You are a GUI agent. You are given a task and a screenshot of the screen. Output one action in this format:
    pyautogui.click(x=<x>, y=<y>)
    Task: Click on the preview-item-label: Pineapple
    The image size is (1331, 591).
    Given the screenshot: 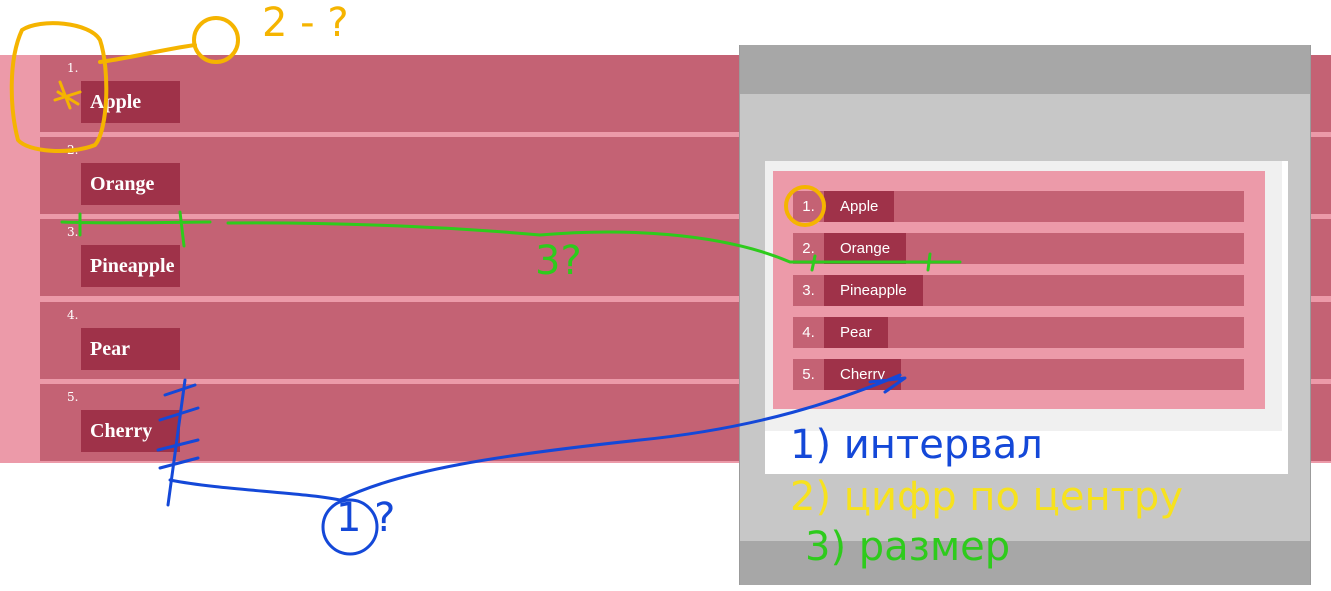 What is the action you would take?
    pyautogui.click(x=873, y=290)
    